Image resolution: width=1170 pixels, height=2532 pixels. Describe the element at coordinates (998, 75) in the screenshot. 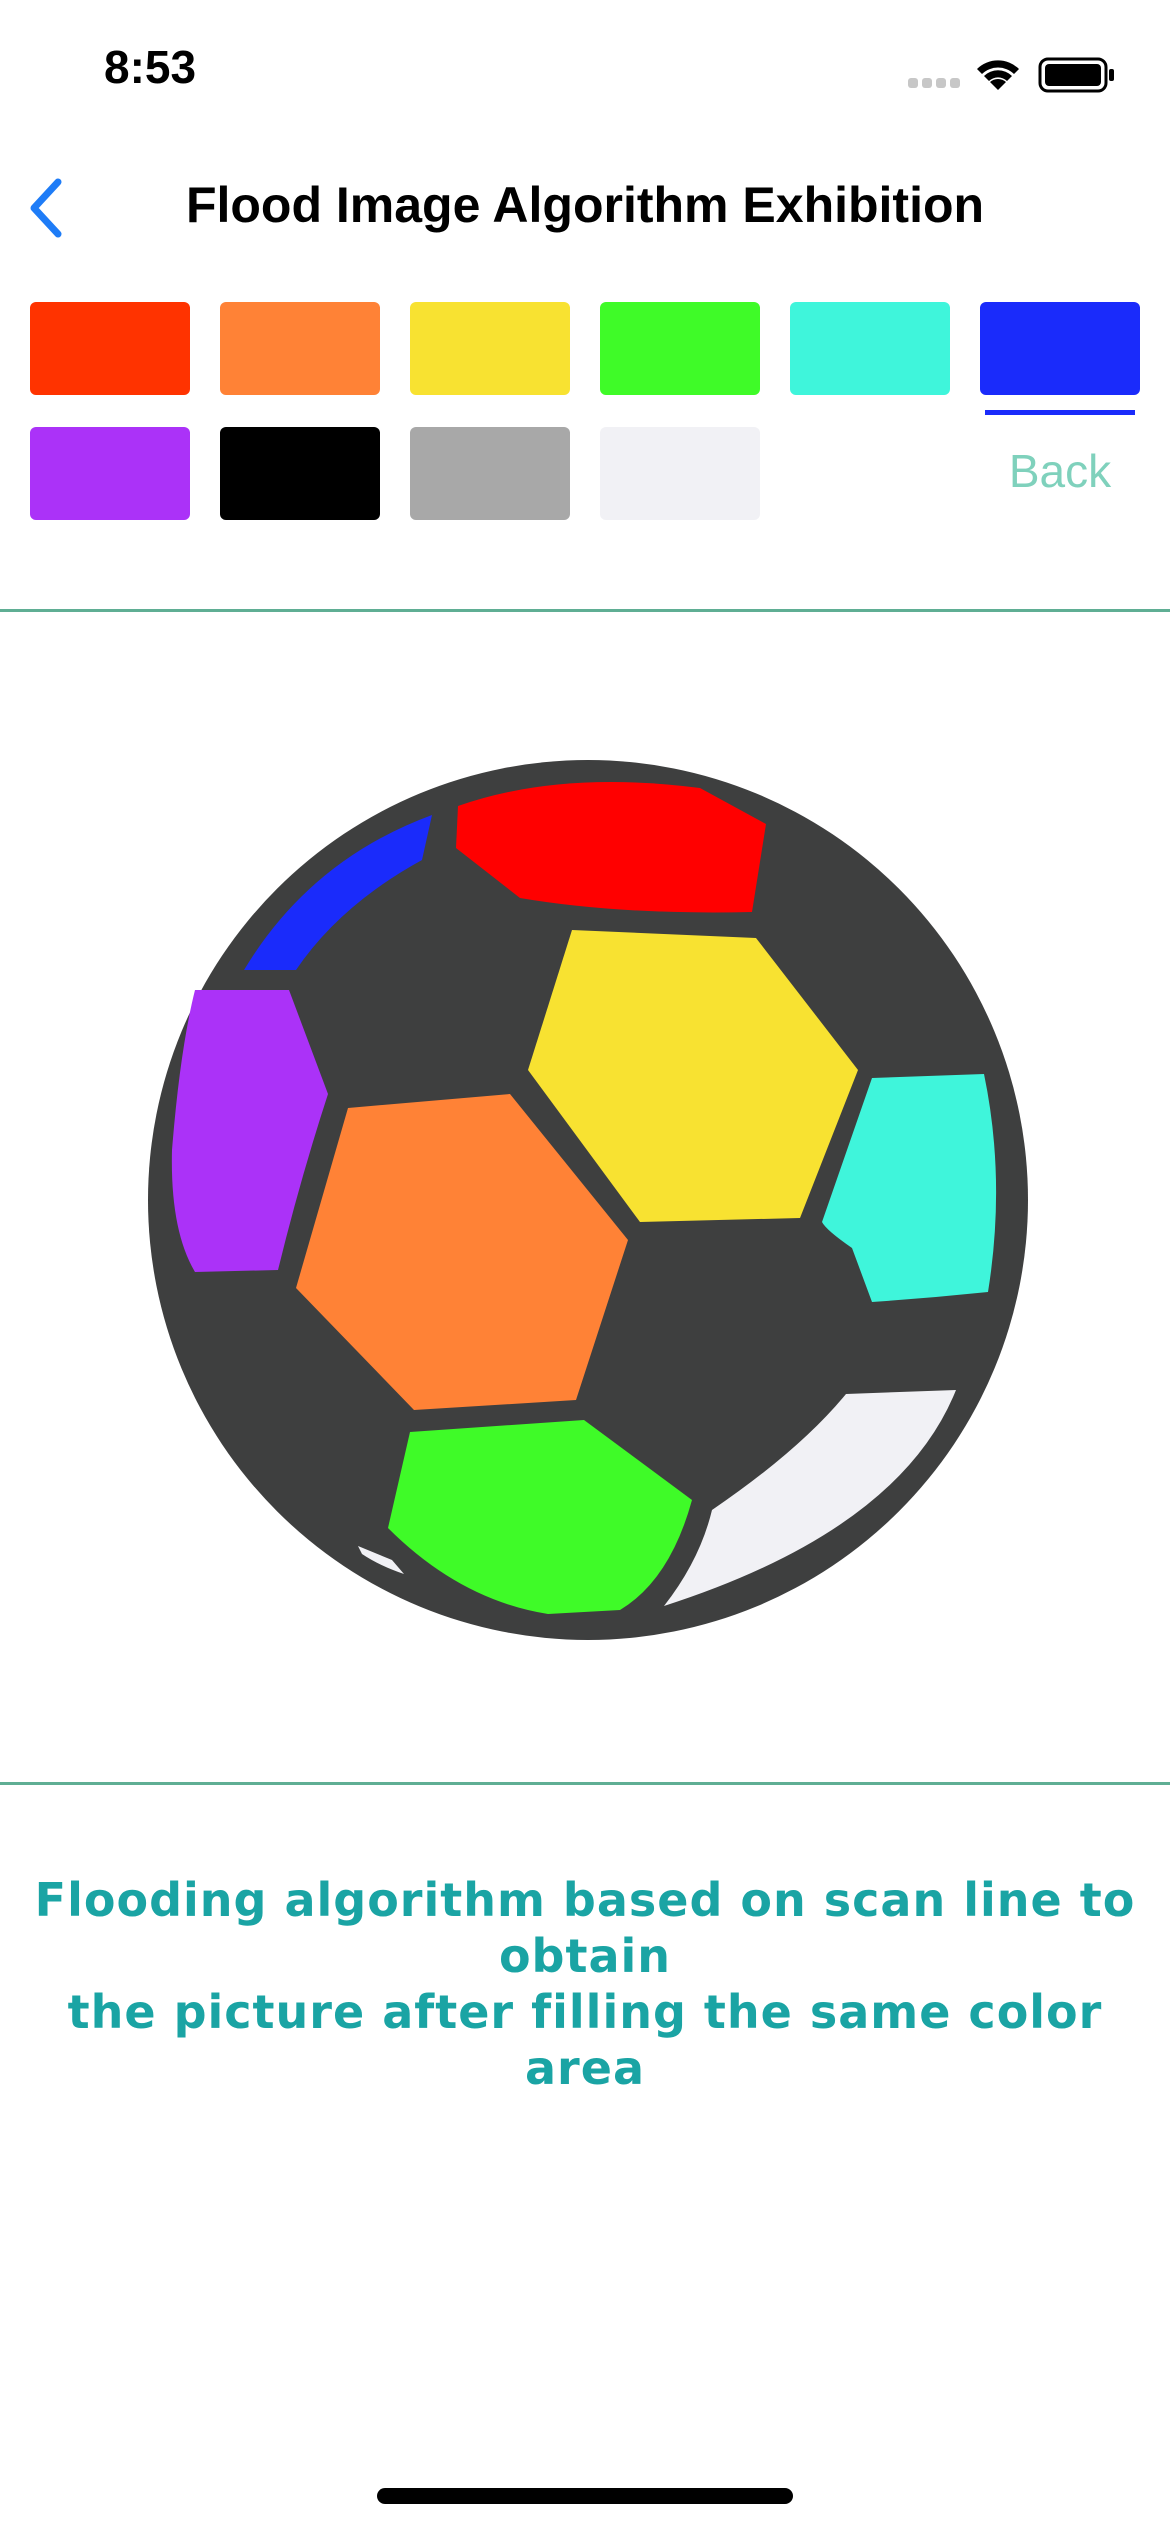

I see `wifi-icon` at that location.